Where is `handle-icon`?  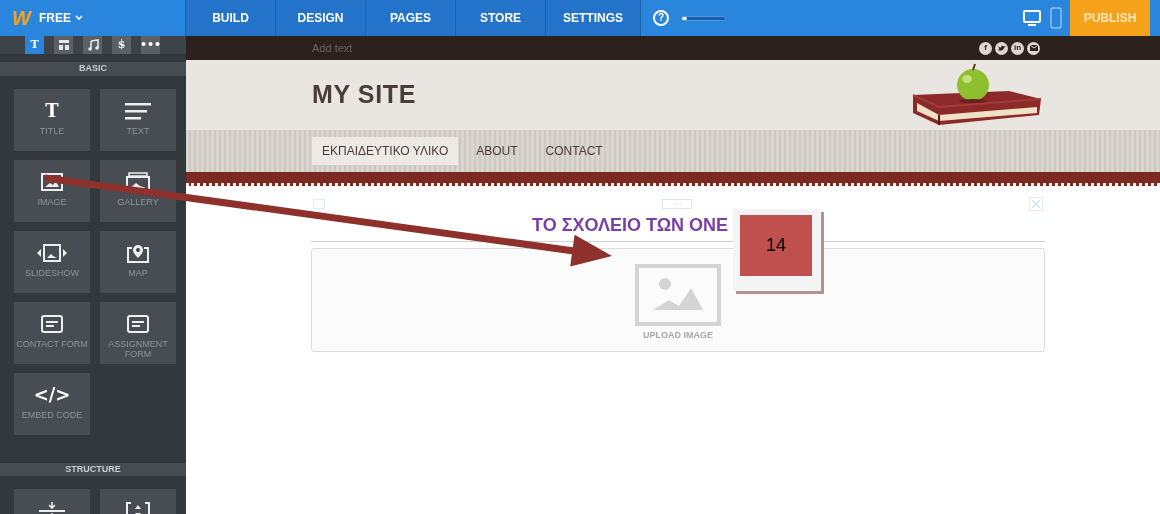
handle-icon is located at coordinates (319, 204).